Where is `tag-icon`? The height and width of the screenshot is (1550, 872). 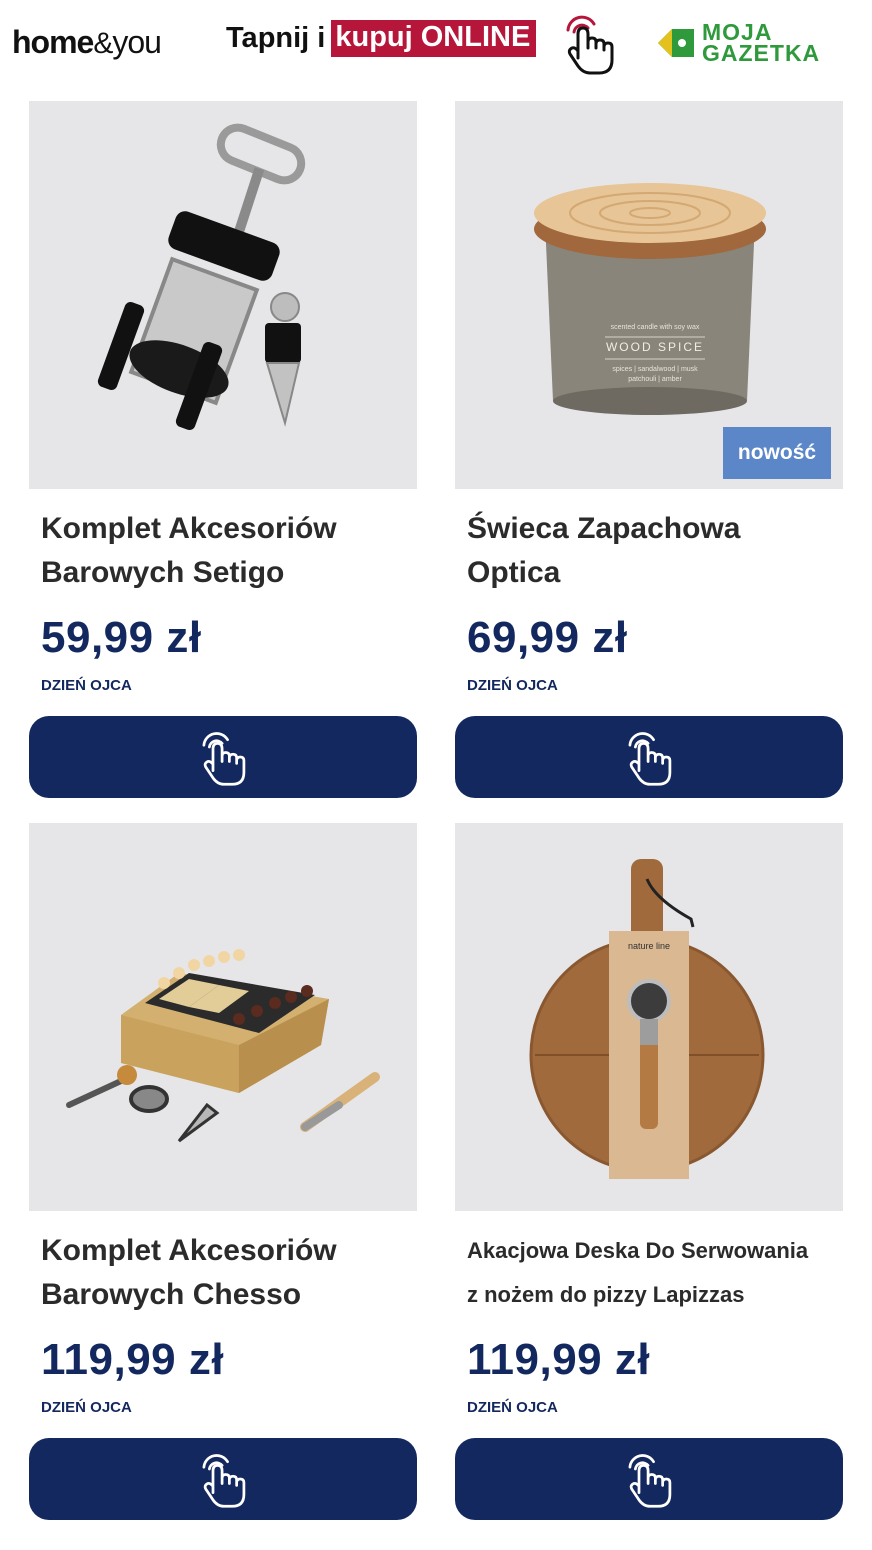
tag-icon is located at coordinates (676, 43).